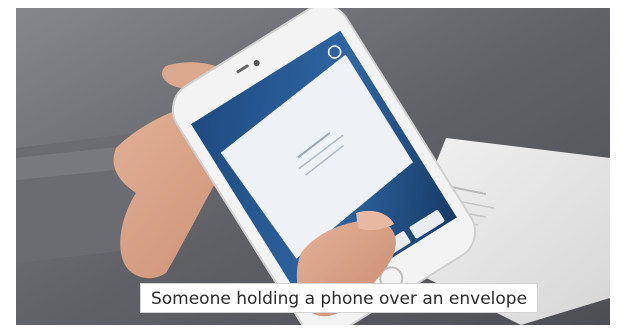 The image size is (626, 333). I want to click on image-caption: Someone holding a phone over an envelope, so click(339, 298).